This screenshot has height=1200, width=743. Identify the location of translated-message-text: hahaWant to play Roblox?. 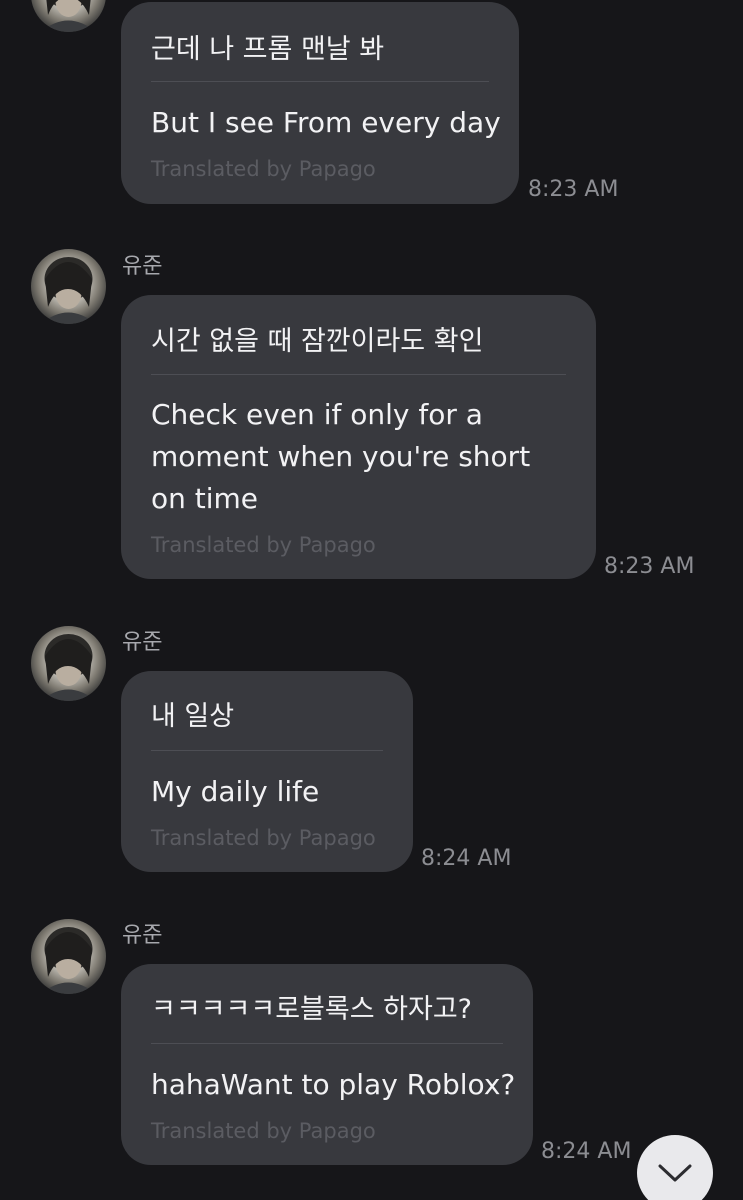
(333, 1084).